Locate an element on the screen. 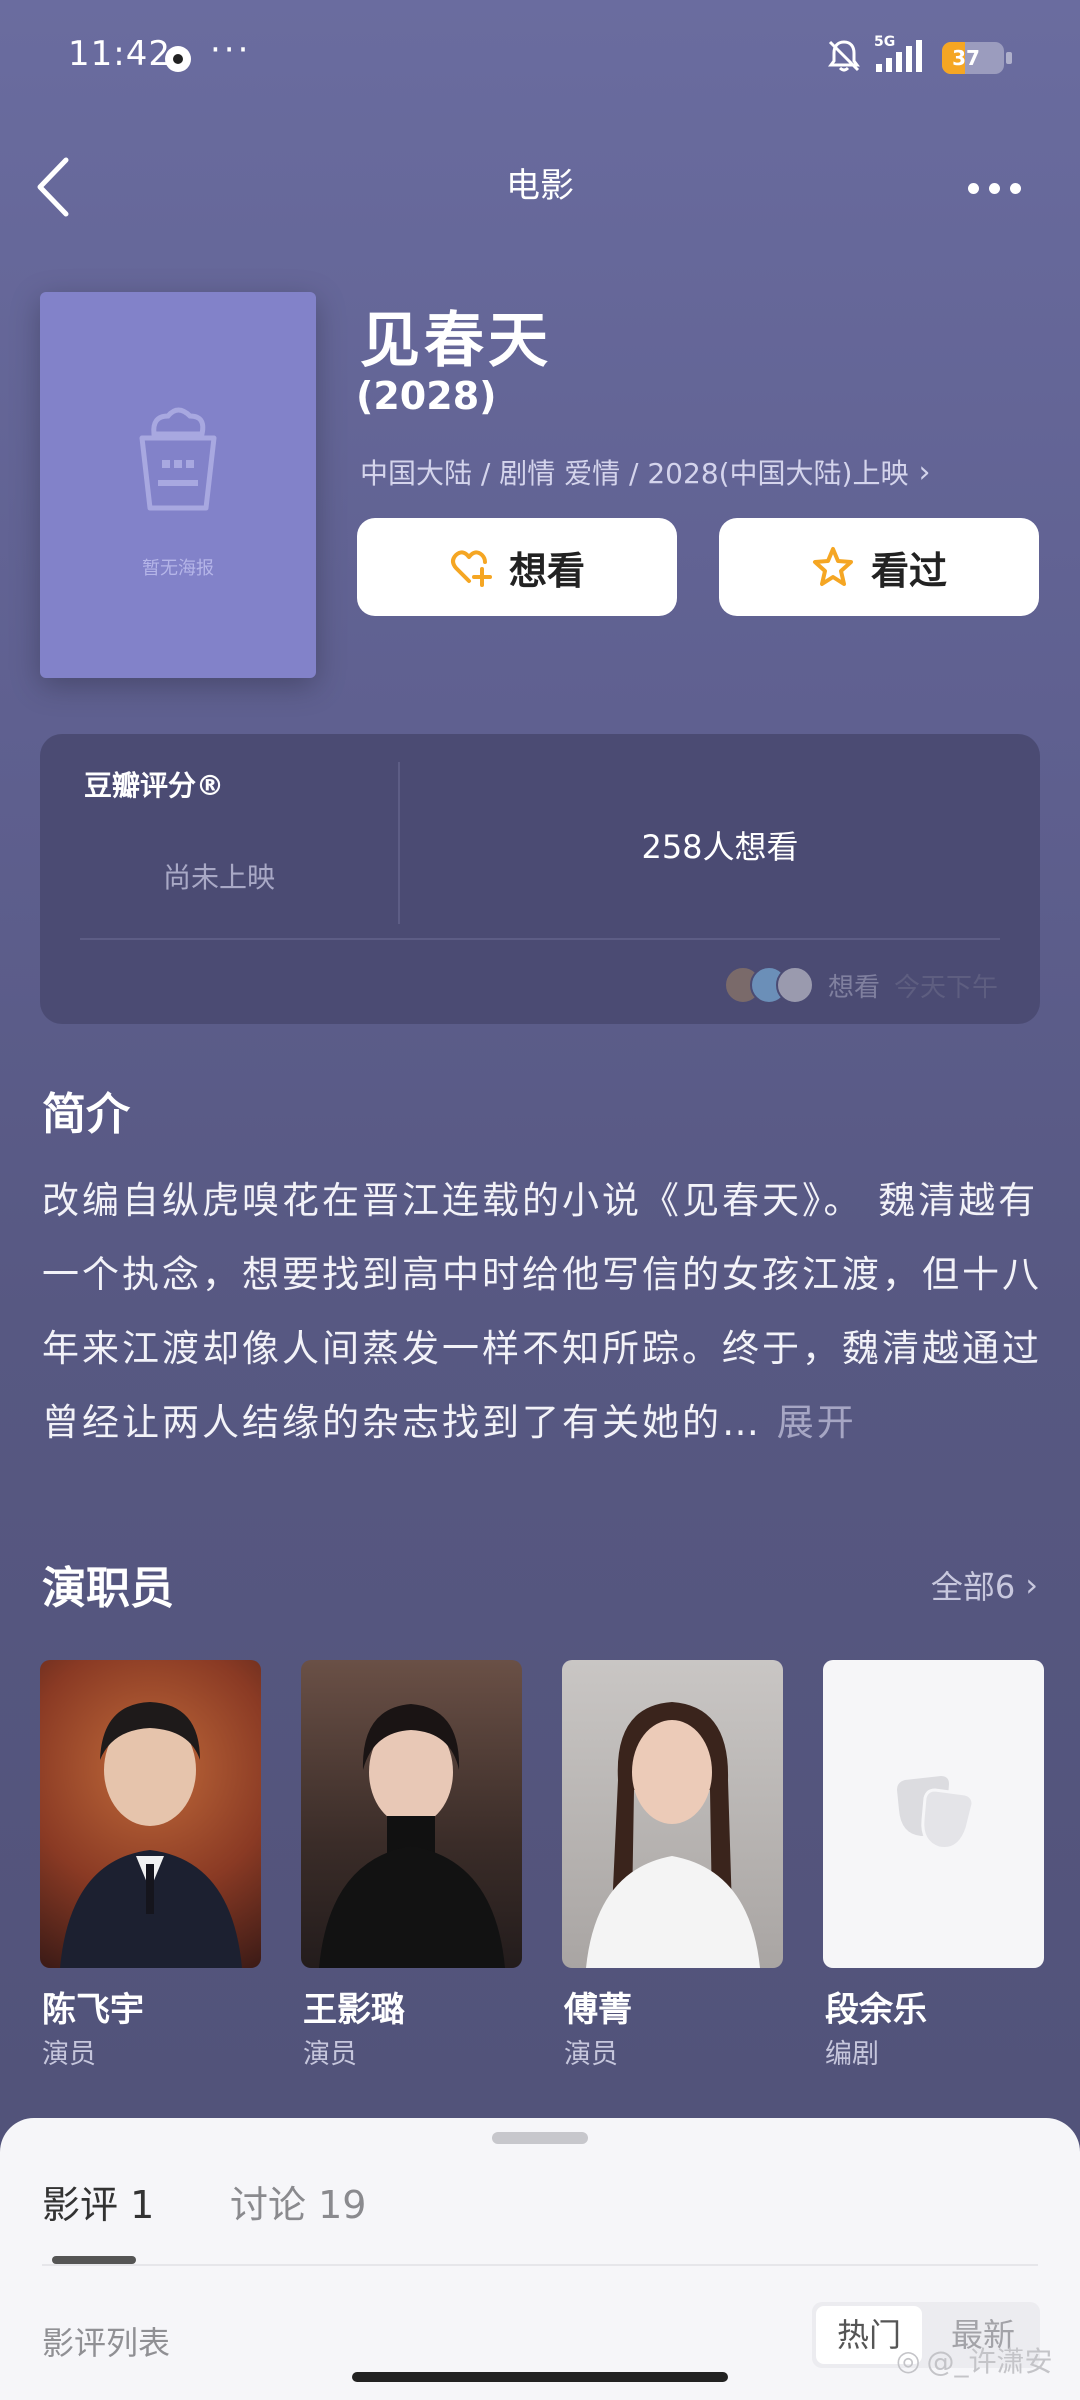 The image size is (1080, 2400). cast-name: 王影璐 is located at coordinates (354, 2010).